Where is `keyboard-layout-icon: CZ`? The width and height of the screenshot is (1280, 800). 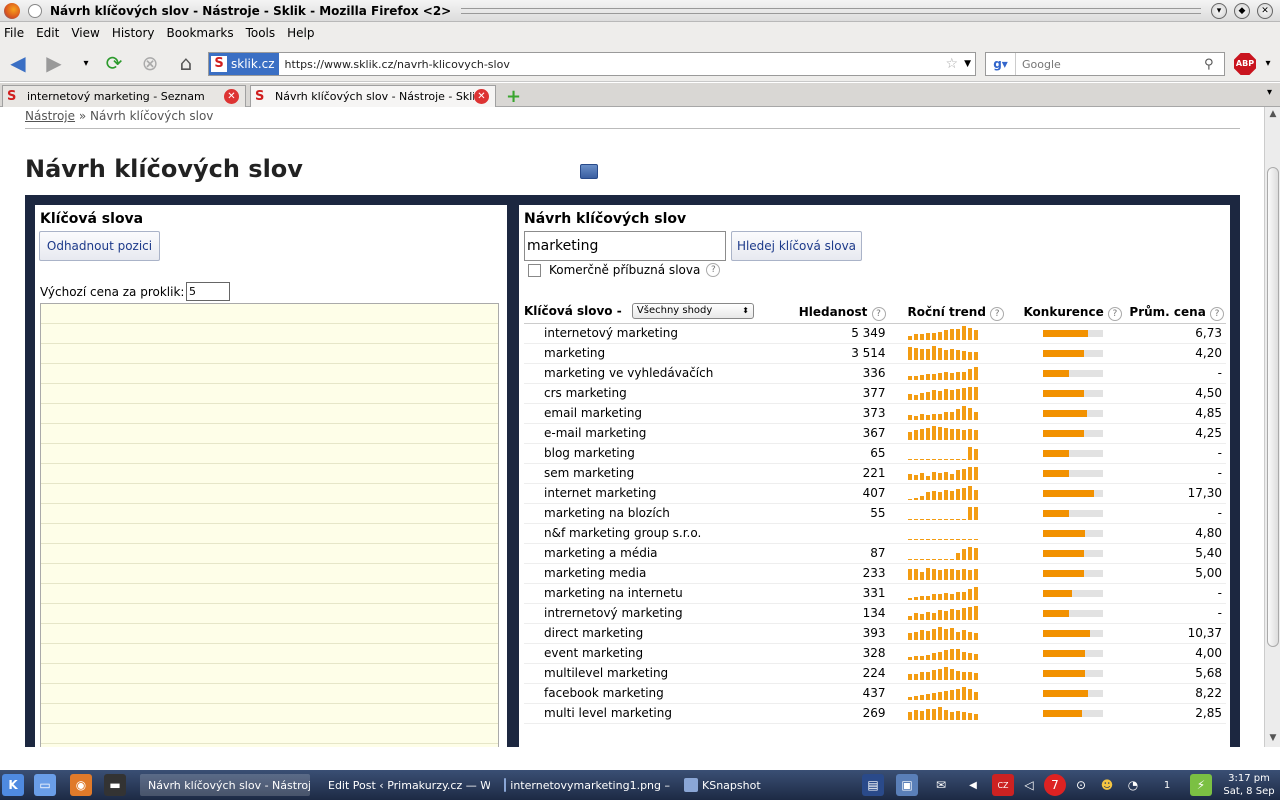 keyboard-layout-icon: CZ is located at coordinates (1003, 785).